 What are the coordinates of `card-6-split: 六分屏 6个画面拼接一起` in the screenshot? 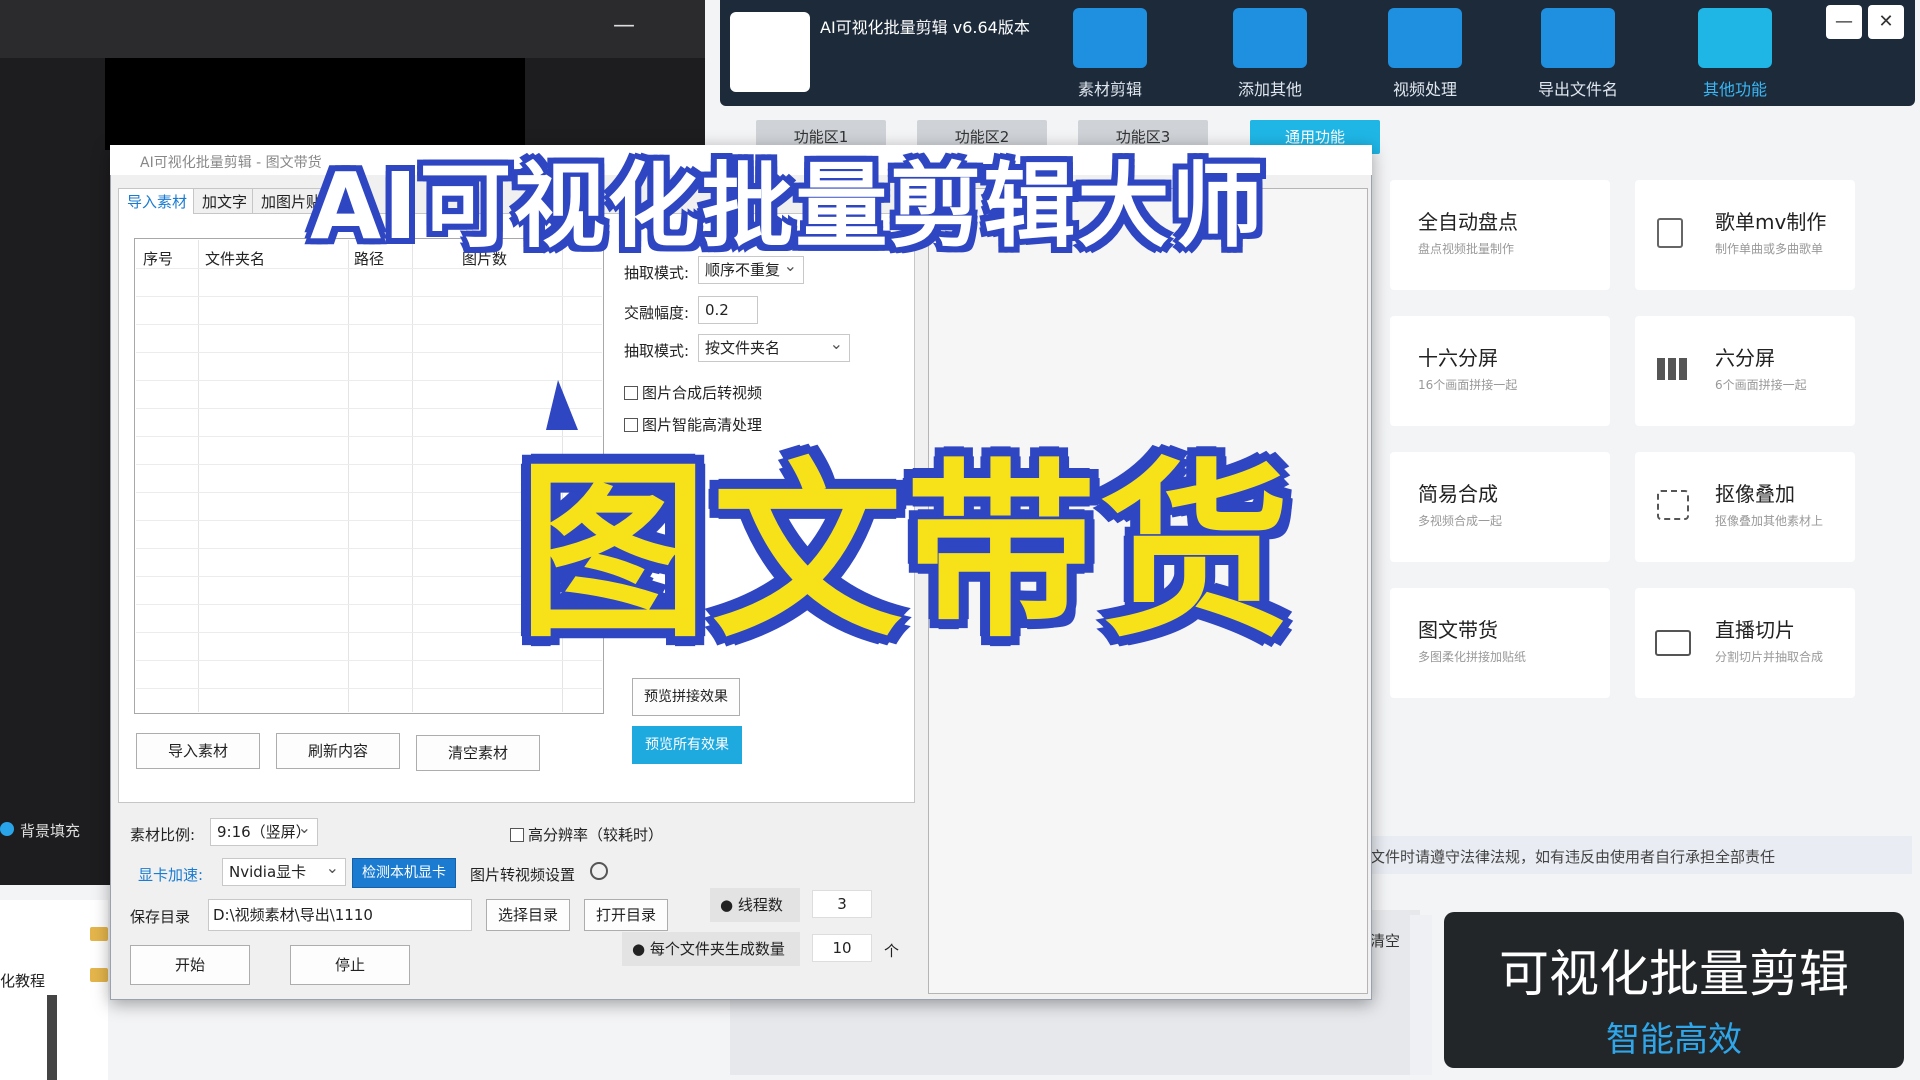 It's located at (1745, 371).